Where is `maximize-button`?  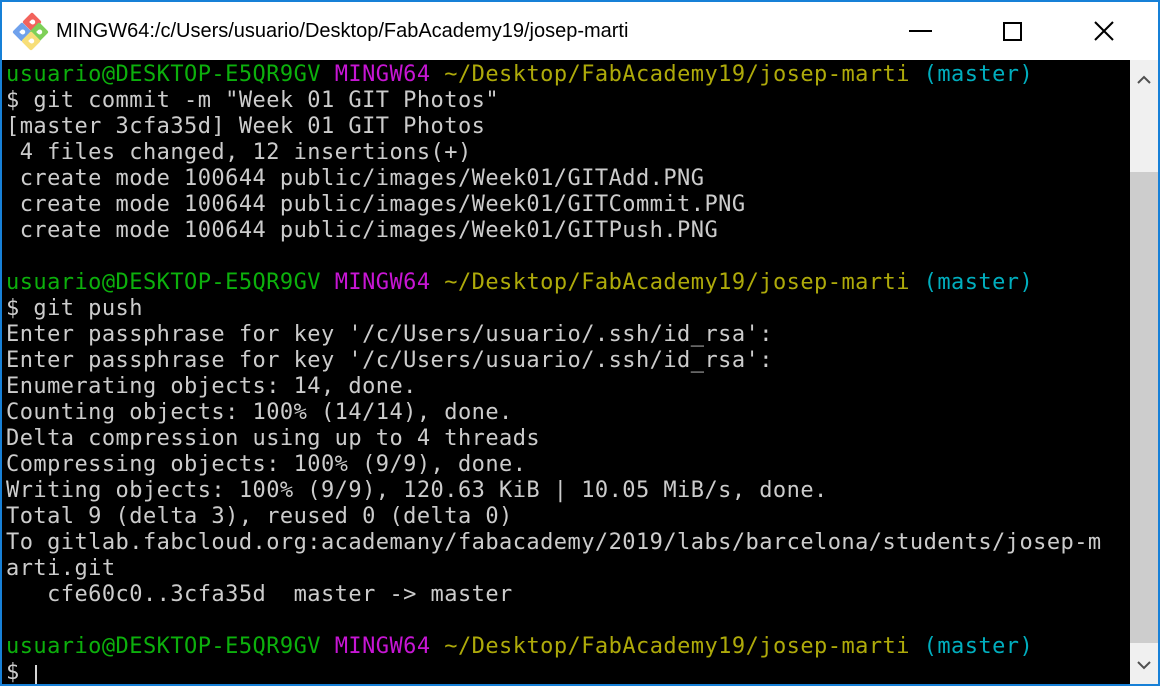 maximize-button is located at coordinates (1012, 31).